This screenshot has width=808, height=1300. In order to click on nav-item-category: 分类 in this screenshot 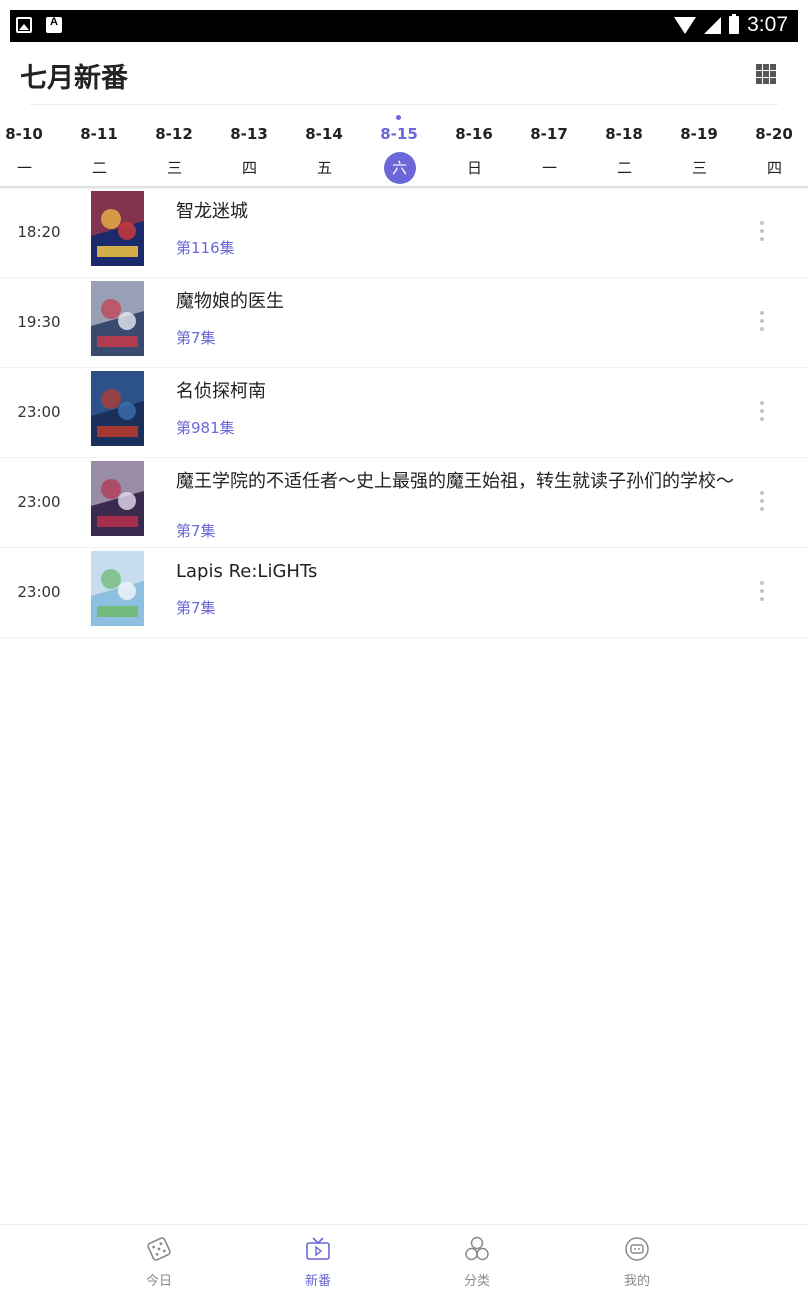, I will do `click(477, 1263)`.